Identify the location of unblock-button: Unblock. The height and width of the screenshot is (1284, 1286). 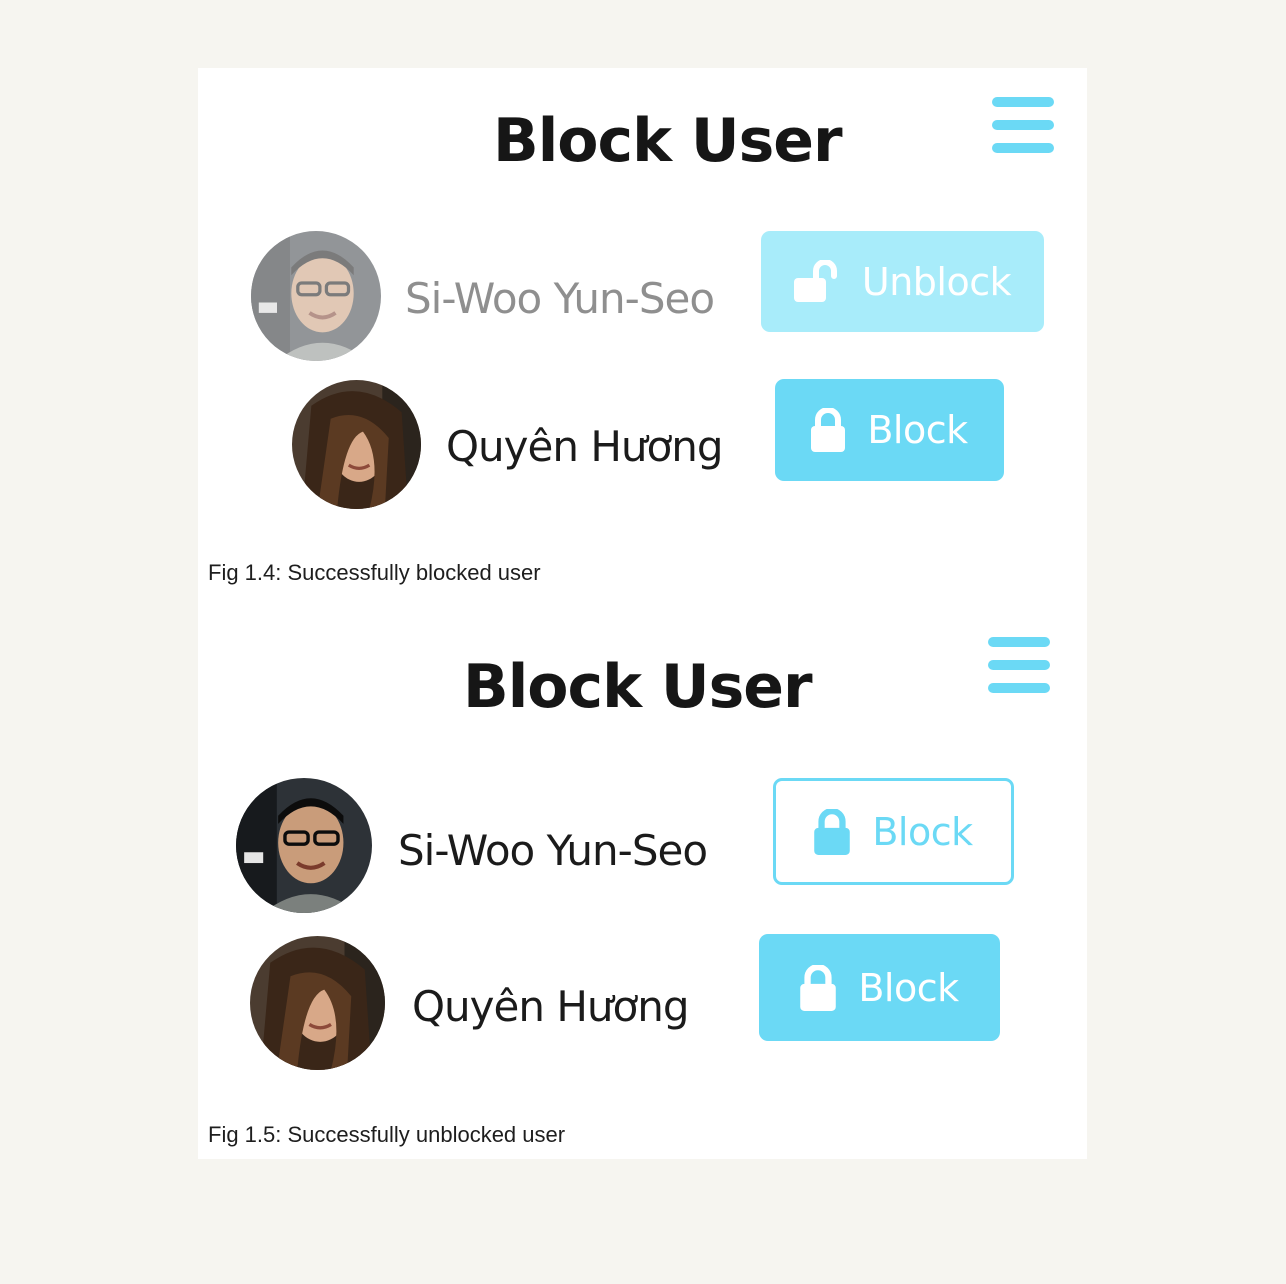
(902, 281).